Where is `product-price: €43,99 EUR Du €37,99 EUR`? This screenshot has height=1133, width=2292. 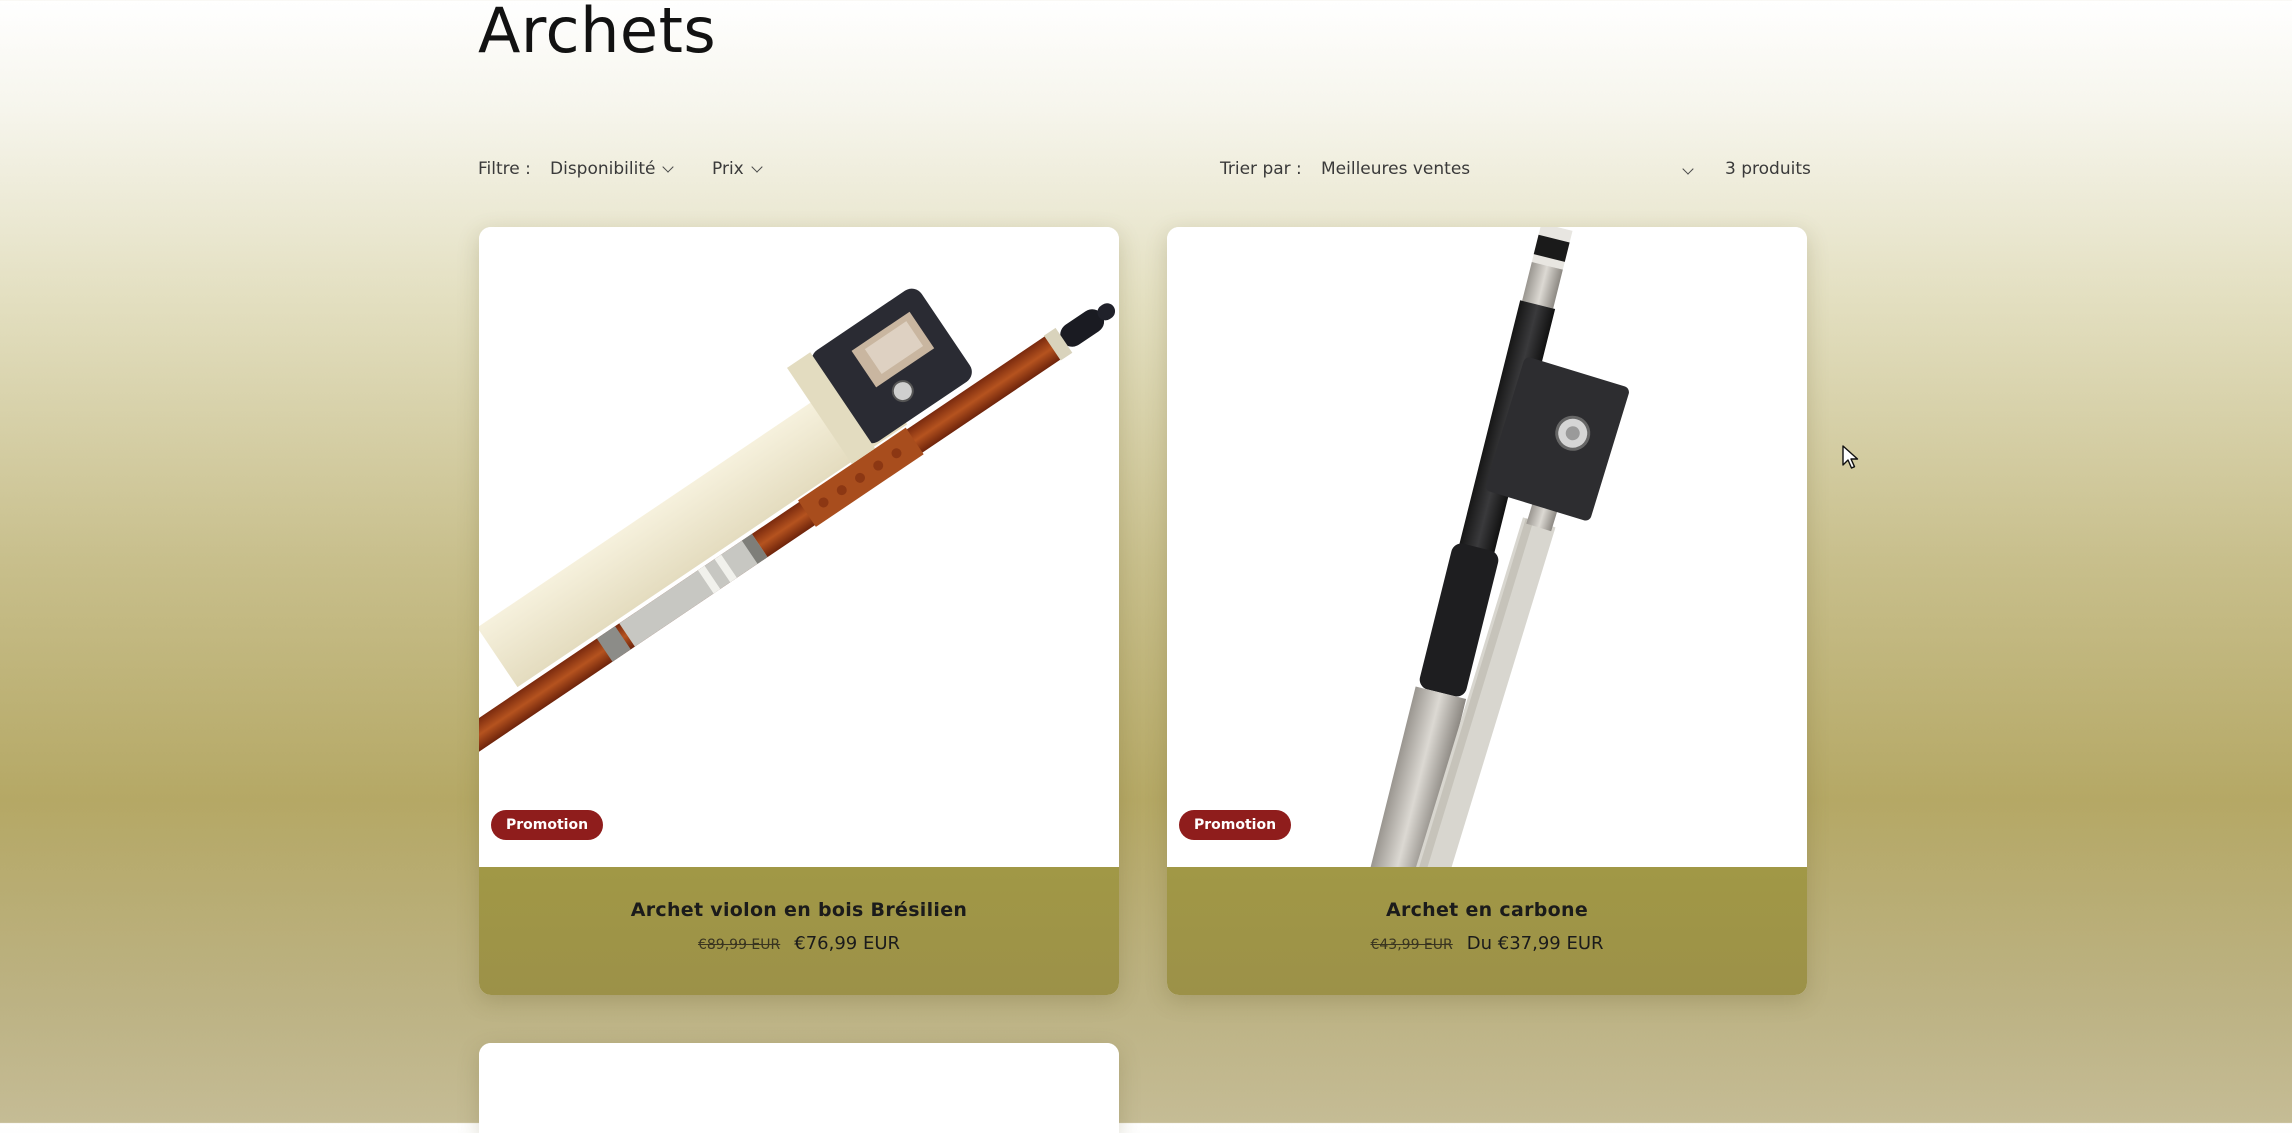 product-price: €43,99 EUR Du €37,99 EUR is located at coordinates (1487, 943).